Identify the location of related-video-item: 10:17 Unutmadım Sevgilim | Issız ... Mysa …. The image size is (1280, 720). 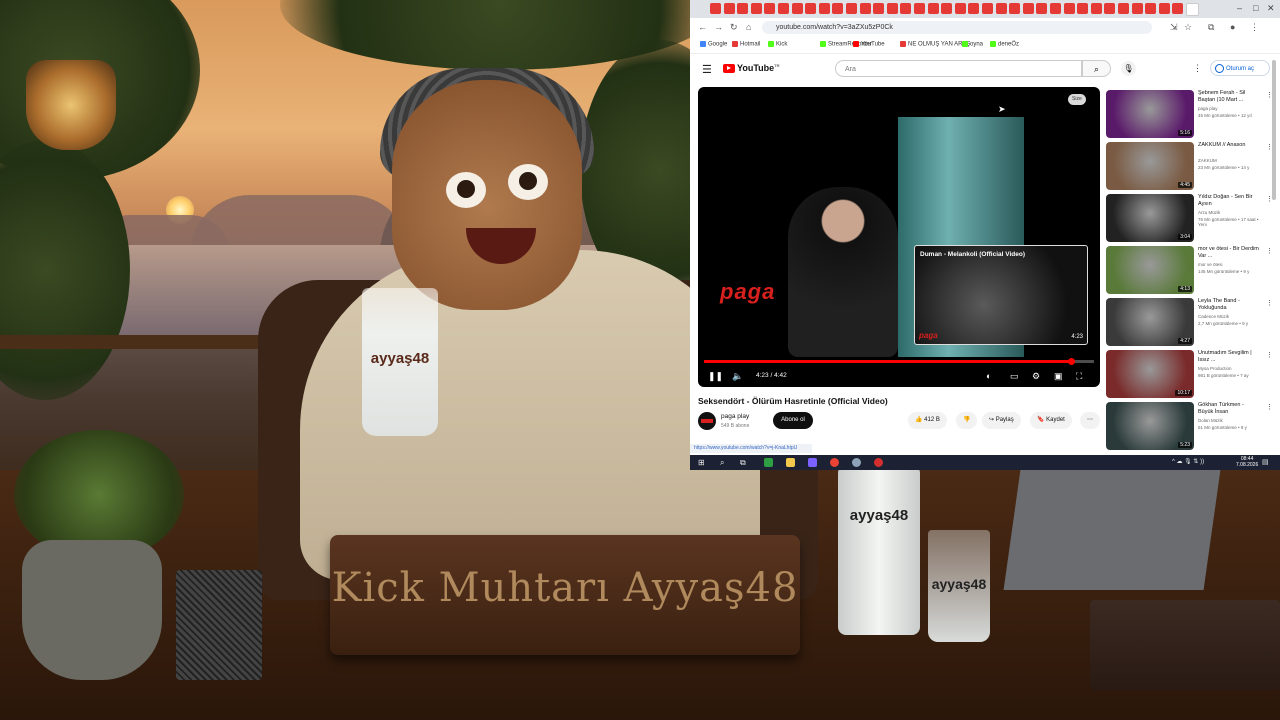
(1191, 375).